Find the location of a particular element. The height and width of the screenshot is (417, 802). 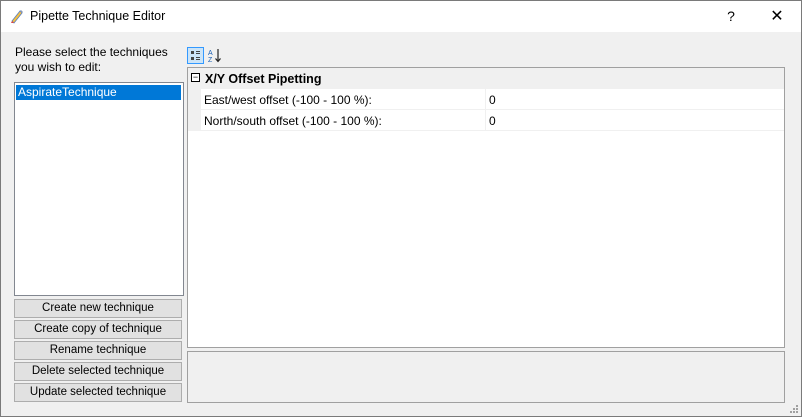

north-south-offset-value: 0 is located at coordinates (492, 121).